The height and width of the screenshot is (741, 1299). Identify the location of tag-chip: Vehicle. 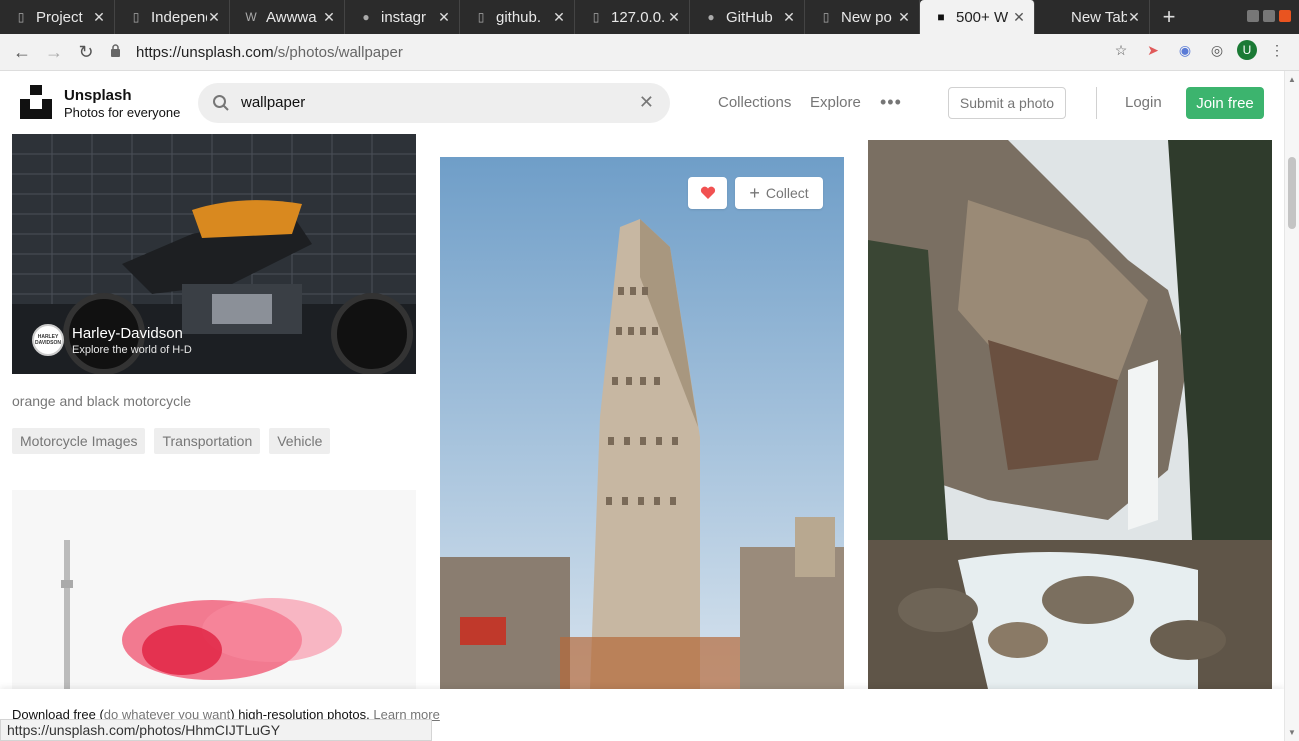
(300, 441).